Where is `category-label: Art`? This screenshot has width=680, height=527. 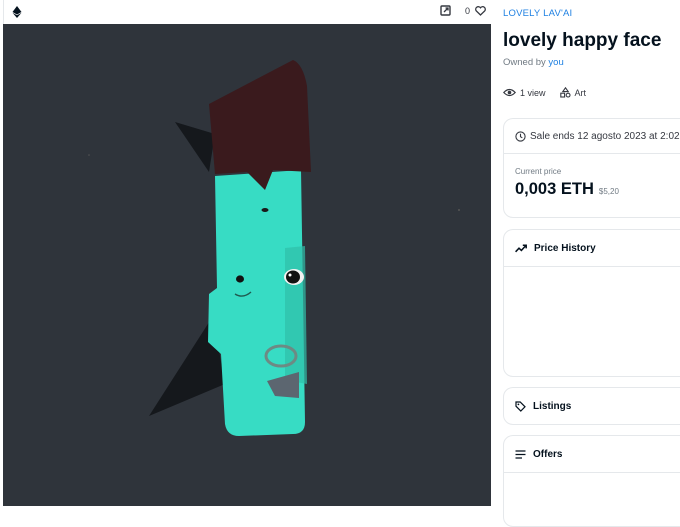 category-label: Art is located at coordinates (580, 92).